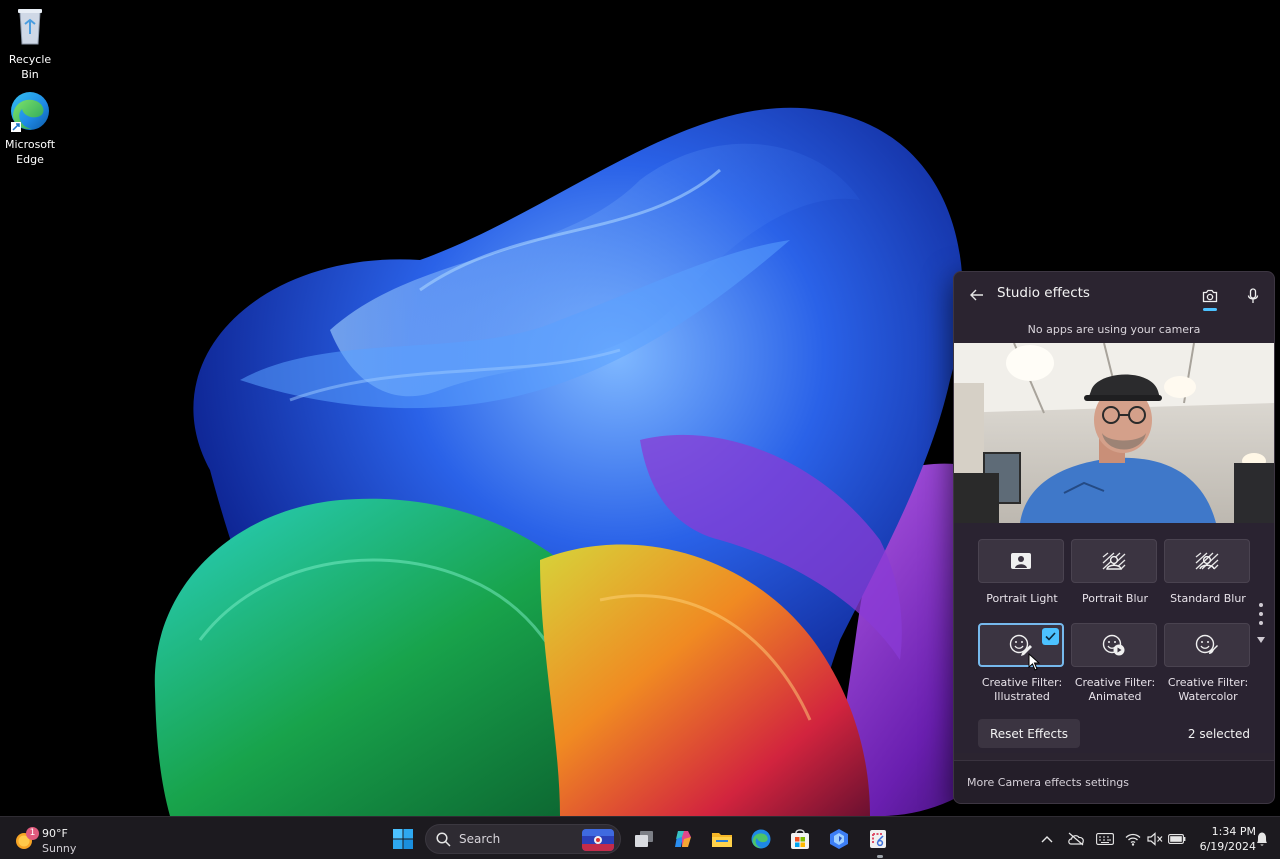  I want to click on effect-creative-filter-illustrated: Creative Filter: Illustrated, so click(1022, 663).